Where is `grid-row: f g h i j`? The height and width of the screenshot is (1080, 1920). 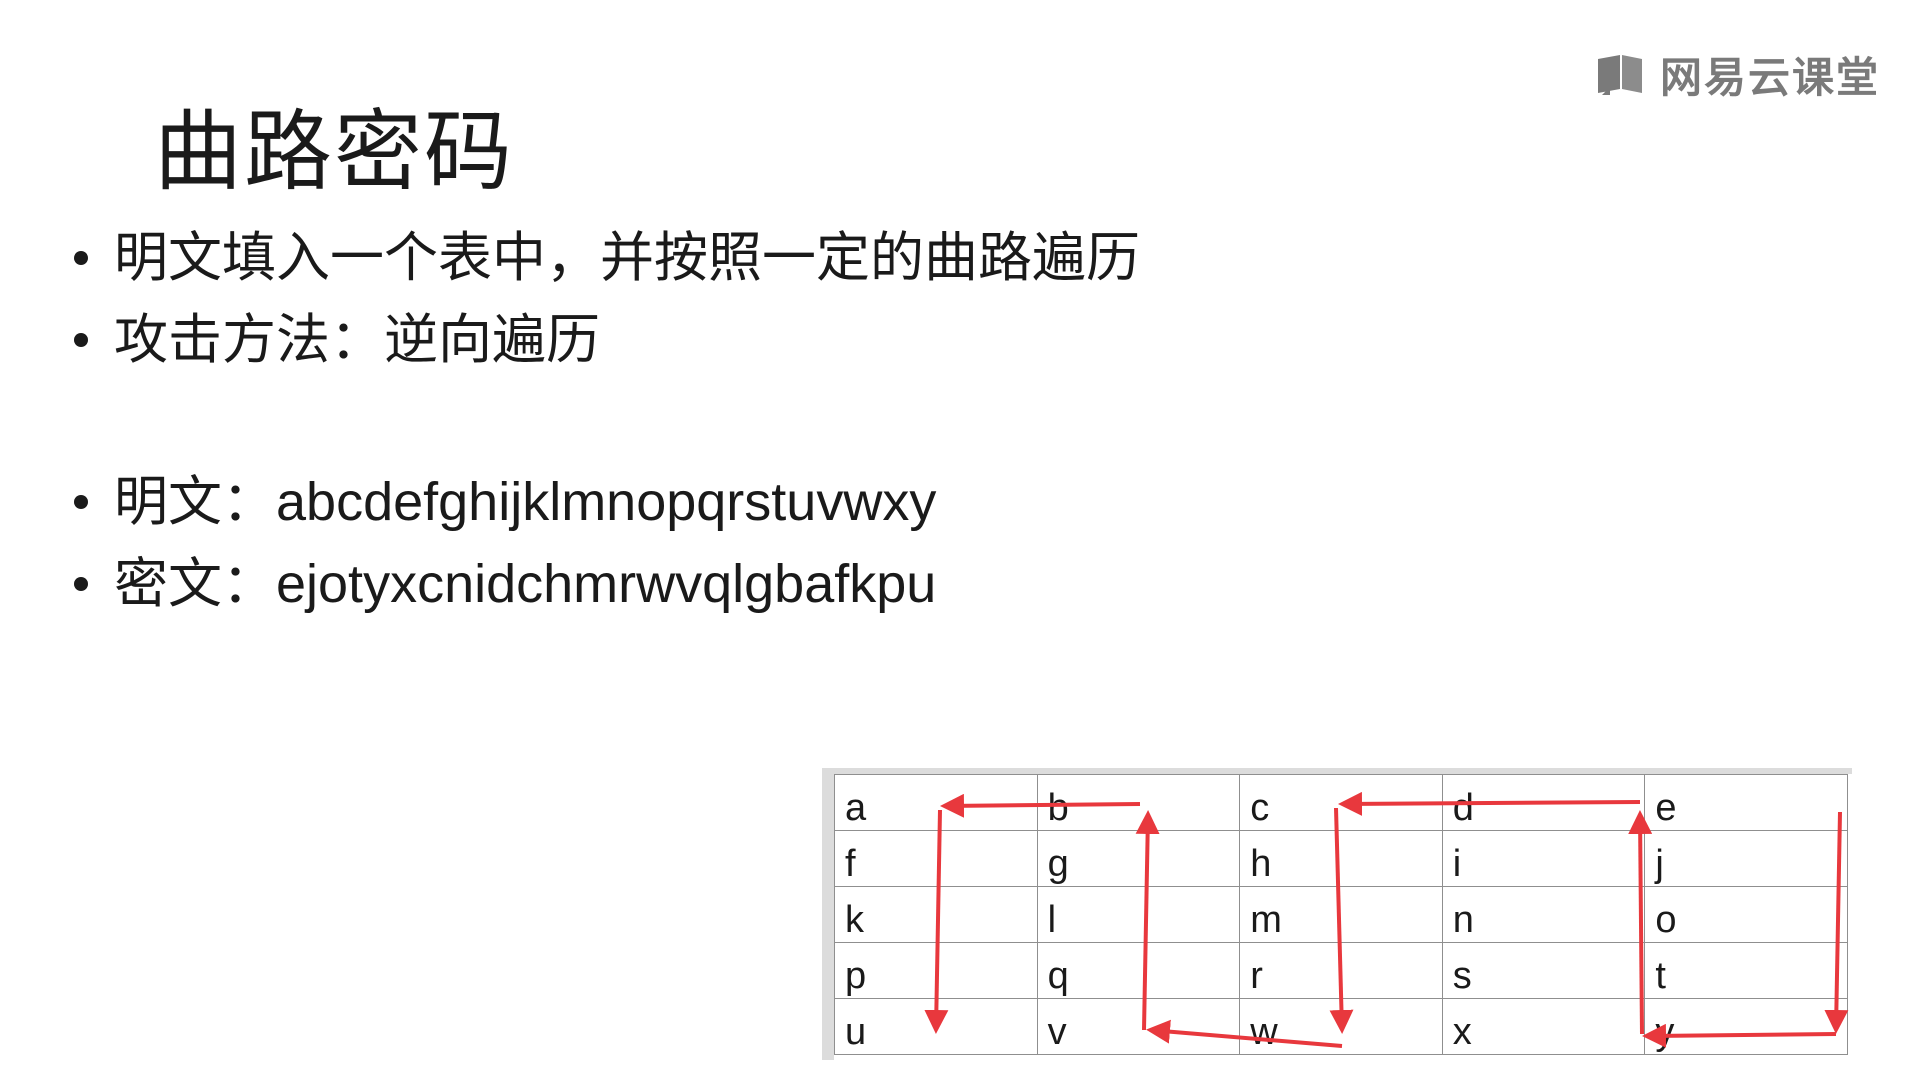 grid-row: f g h i j is located at coordinates (1341, 858).